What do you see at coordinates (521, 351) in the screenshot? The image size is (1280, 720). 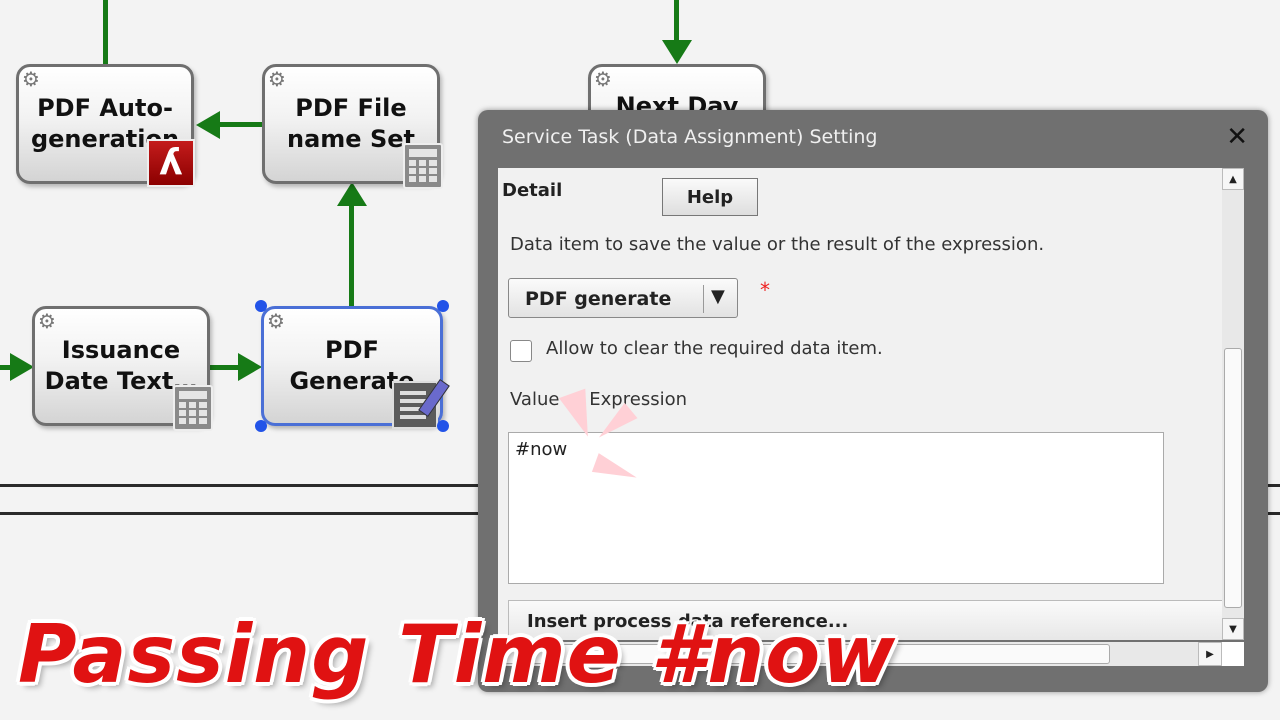 I see `allow-clear-checkbox` at bounding box center [521, 351].